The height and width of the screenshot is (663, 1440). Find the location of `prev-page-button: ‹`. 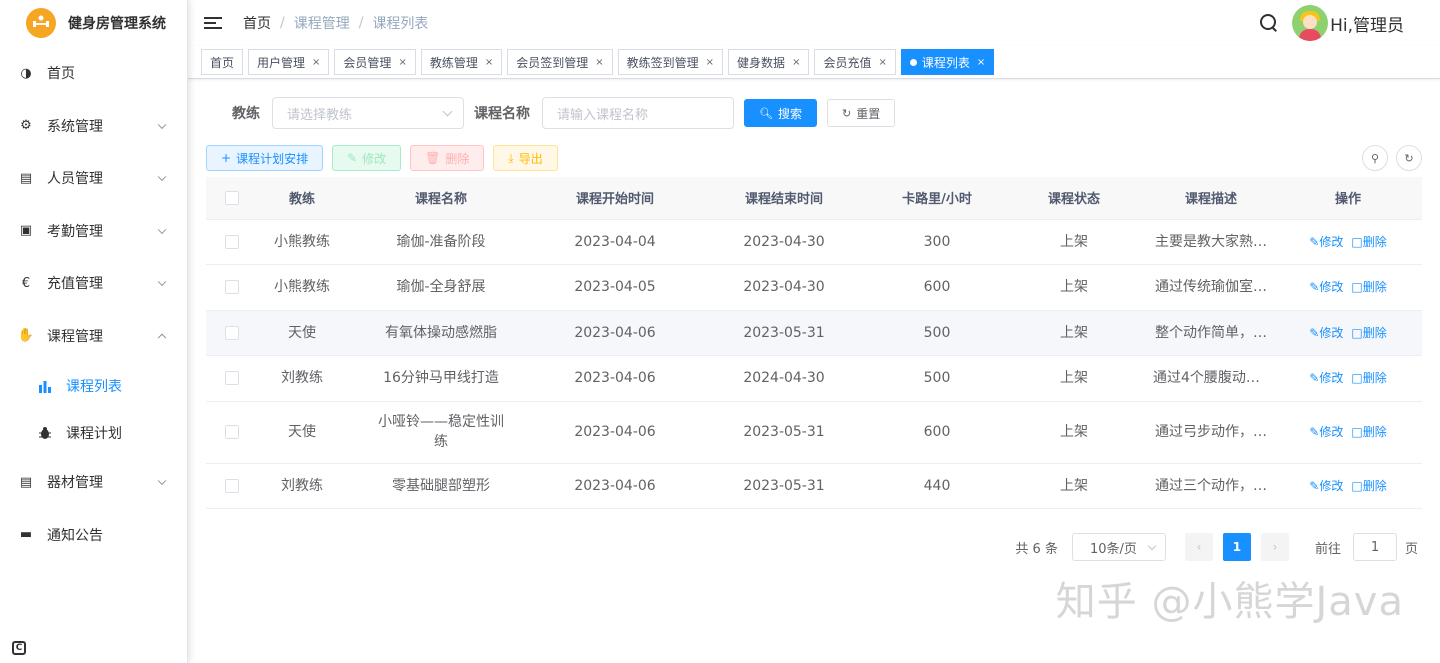

prev-page-button: ‹ is located at coordinates (1198, 547).